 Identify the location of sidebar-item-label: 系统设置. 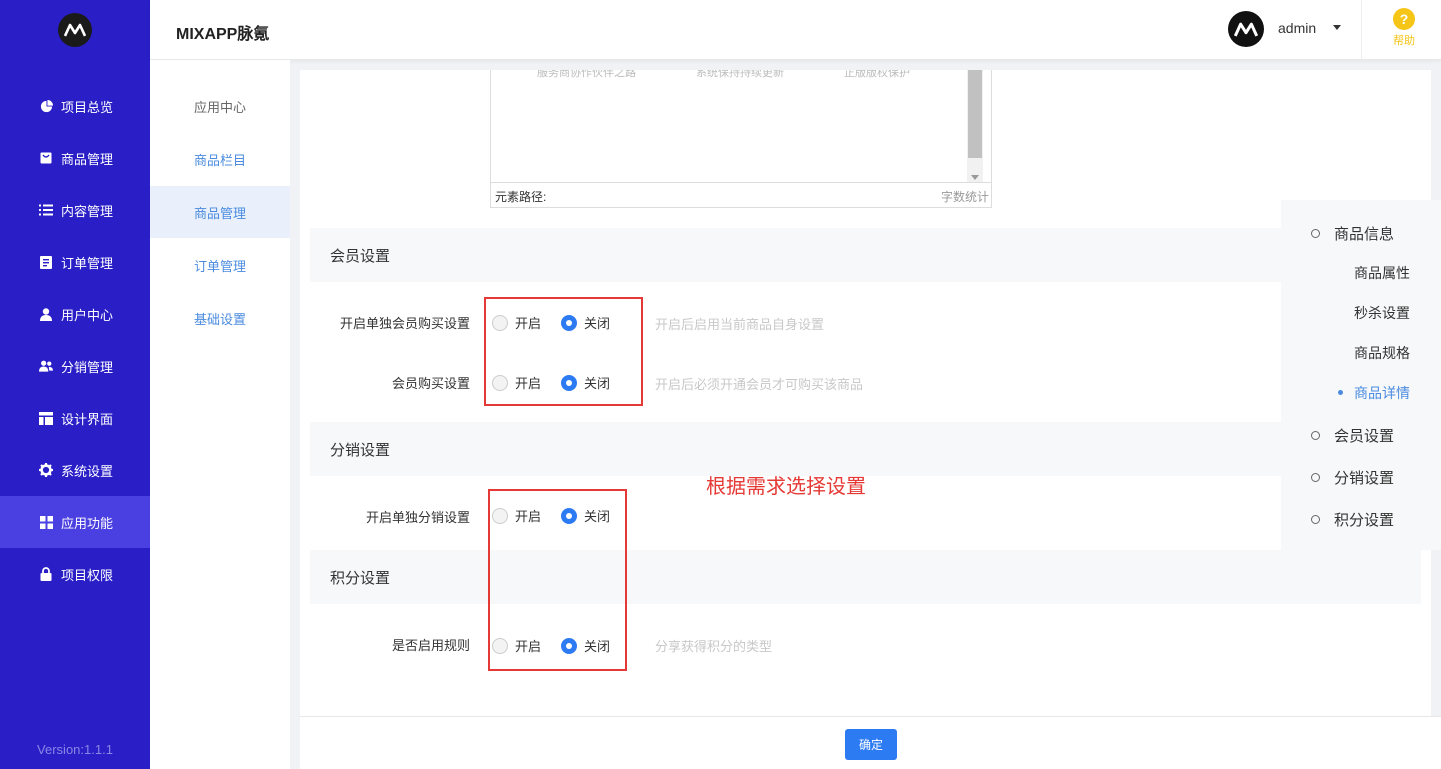
(87, 471).